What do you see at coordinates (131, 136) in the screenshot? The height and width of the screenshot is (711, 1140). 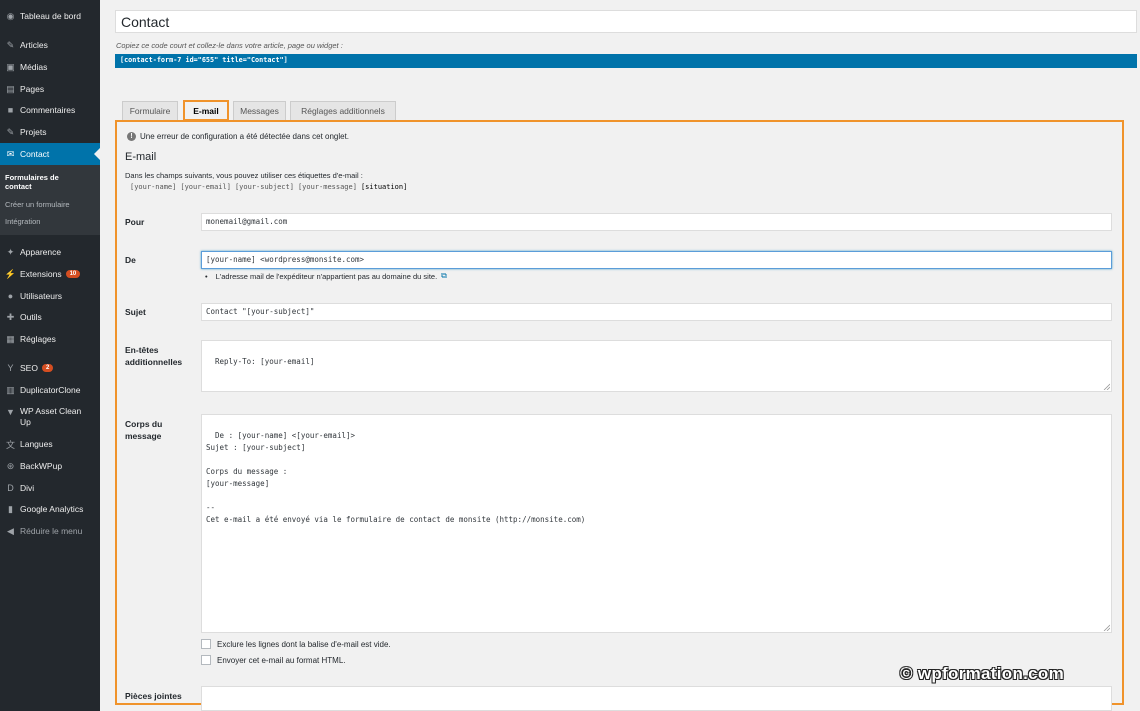 I see `warning-icon: !` at bounding box center [131, 136].